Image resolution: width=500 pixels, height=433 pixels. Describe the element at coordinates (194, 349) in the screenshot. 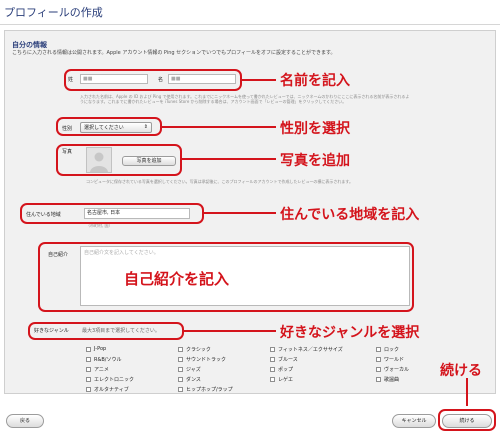

I see `genre-option: クラシック` at that location.